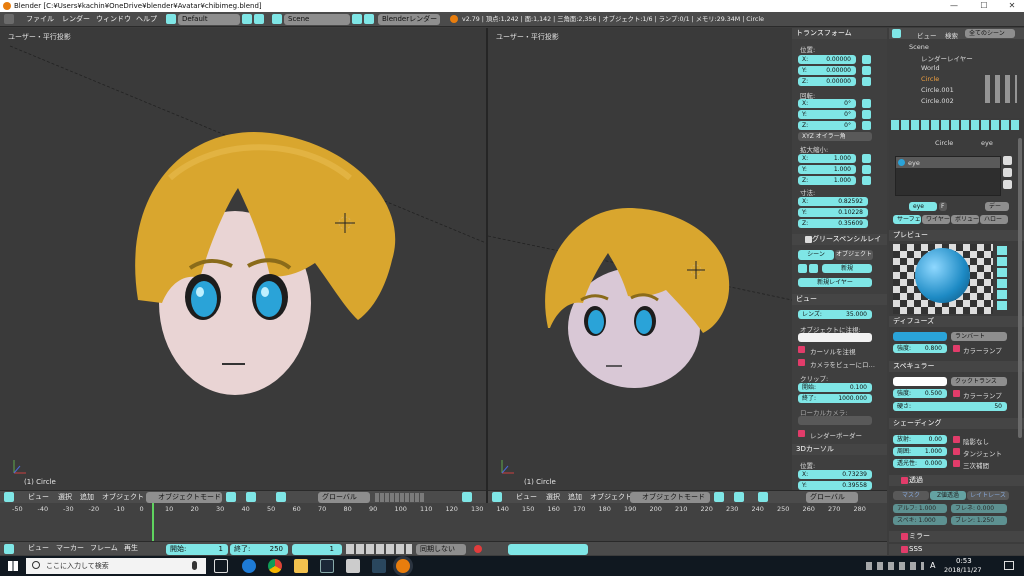  Describe the element at coordinates (827, 114) in the screenshot. I see `rot-y-field: Y: 0°` at that location.